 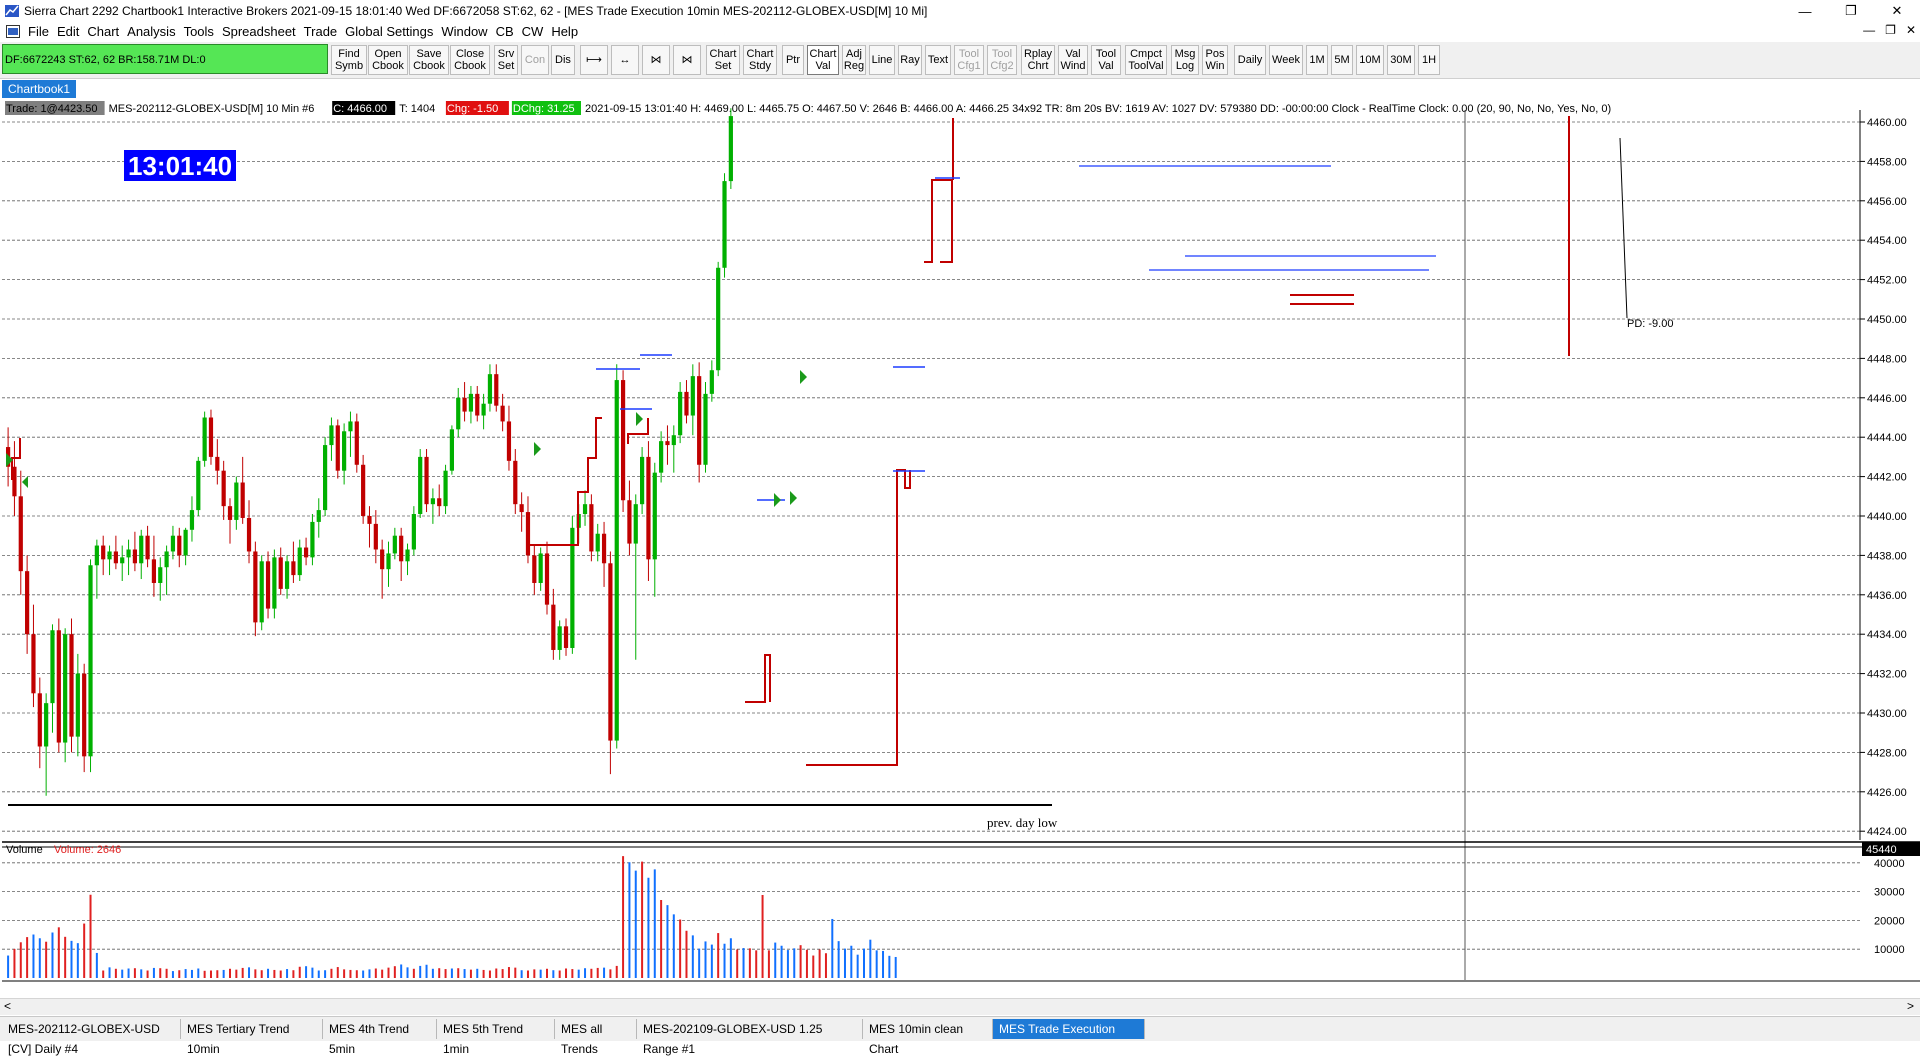 I want to click on menu-window: Window, so click(x=468, y=32).